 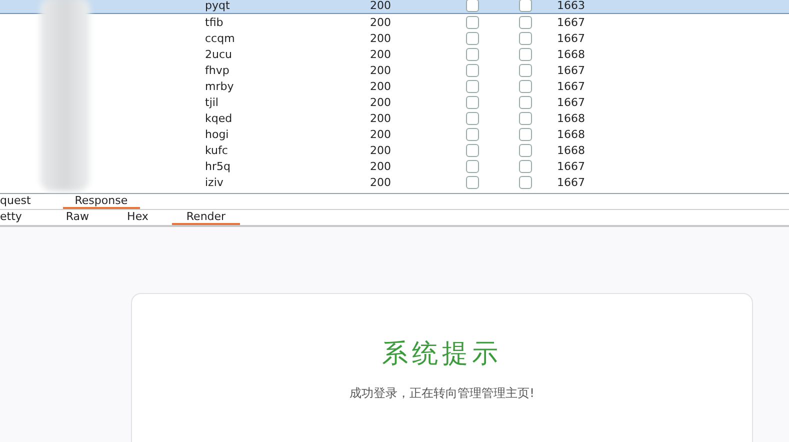 What do you see at coordinates (394, 22) in the screenshot?
I see `table-row: tfib 200 1667` at bounding box center [394, 22].